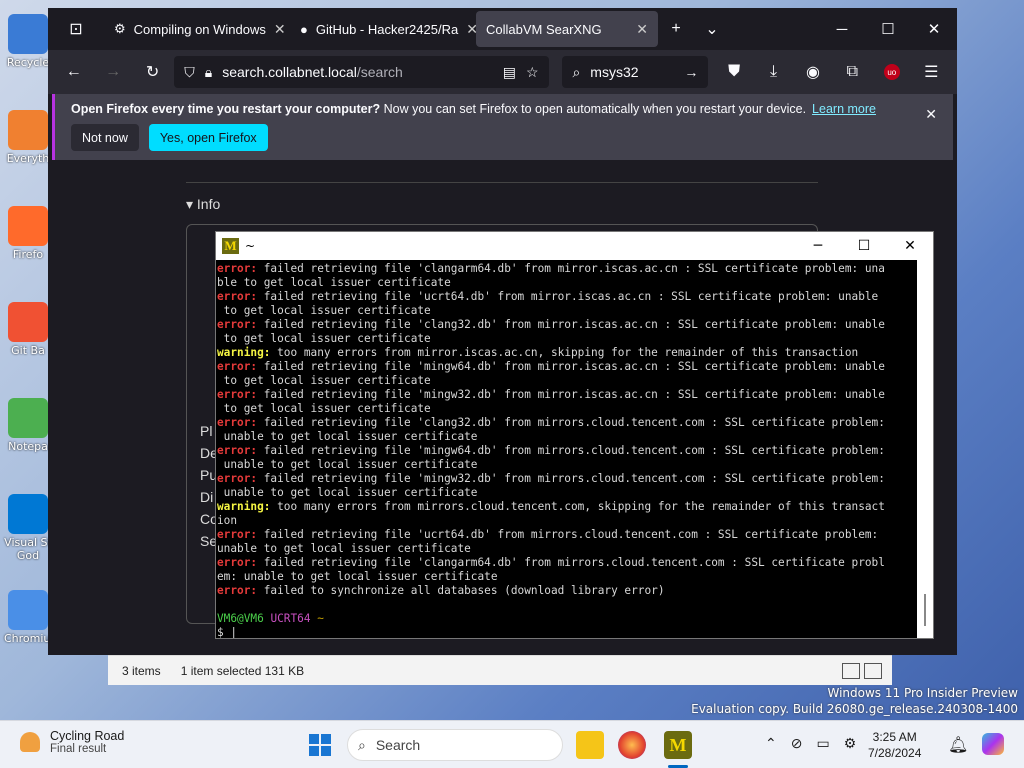 This screenshot has width=1024, height=768. I want to click on tab-label: GitHub - Hacker2425/Ra, so click(387, 29).